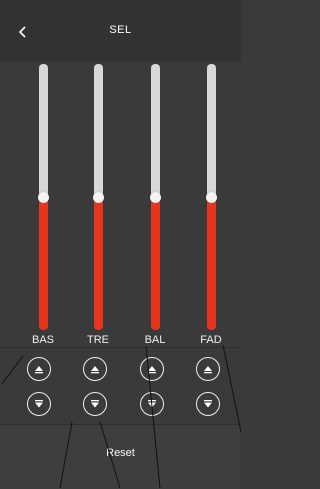 This screenshot has width=320, height=489. I want to click on step-controls, so click(120, 386).